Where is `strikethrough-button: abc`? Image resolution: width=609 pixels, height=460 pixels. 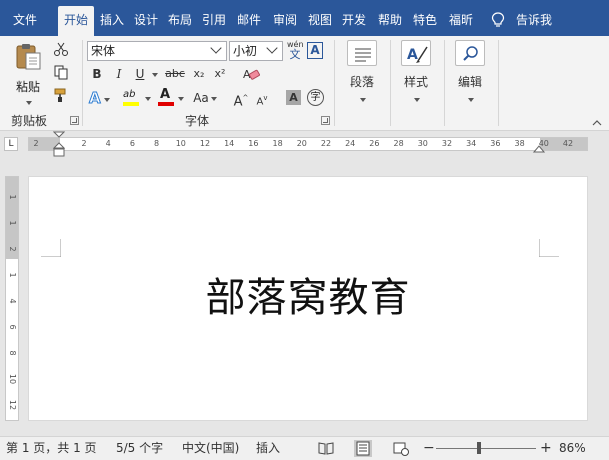 strikethrough-button: abc is located at coordinates (175, 74).